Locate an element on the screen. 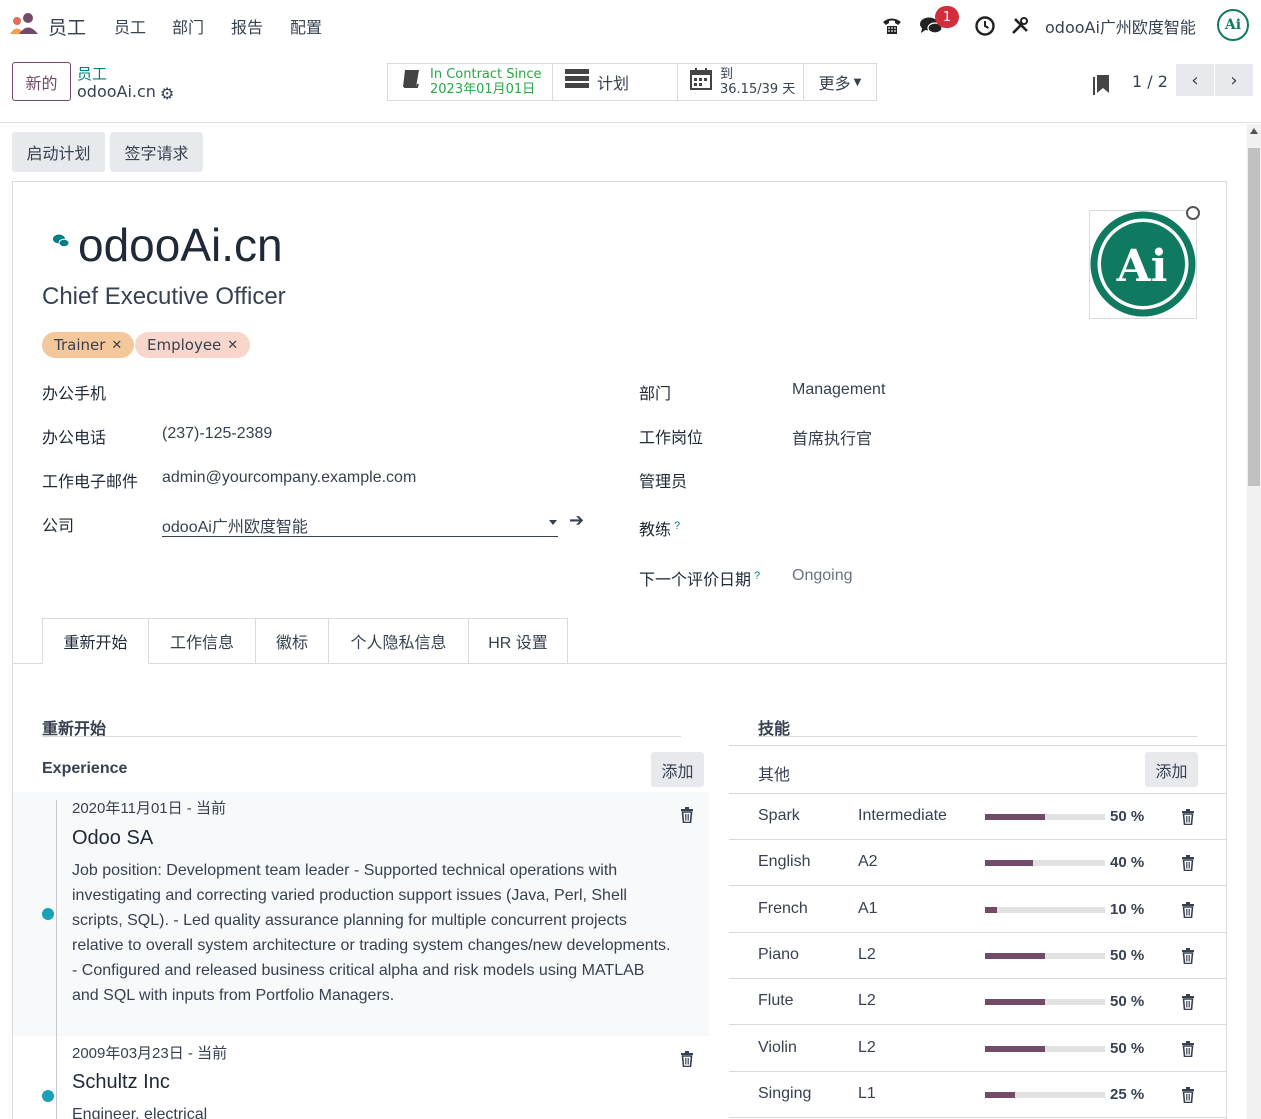 This screenshot has height=1119, width=1261. messages-badge: 1 is located at coordinates (947, 17).